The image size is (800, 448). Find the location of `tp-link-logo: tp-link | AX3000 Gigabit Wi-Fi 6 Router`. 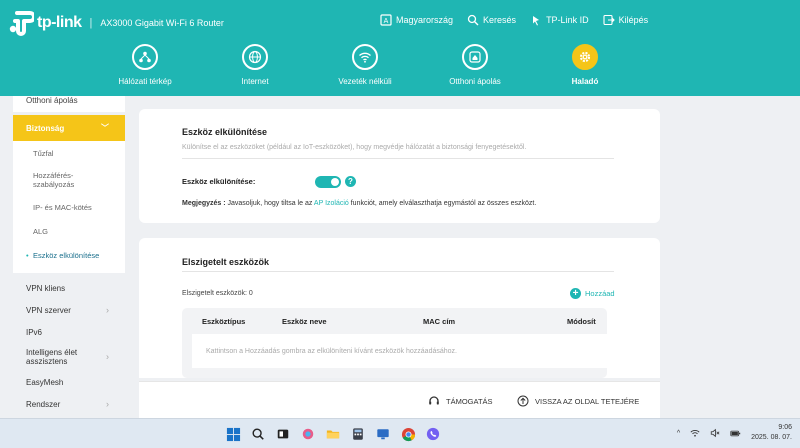

tp-link-logo: tp-link | AX3000 Gigabit Wi-Fi 6 Router is located at coordinates (116, 23).